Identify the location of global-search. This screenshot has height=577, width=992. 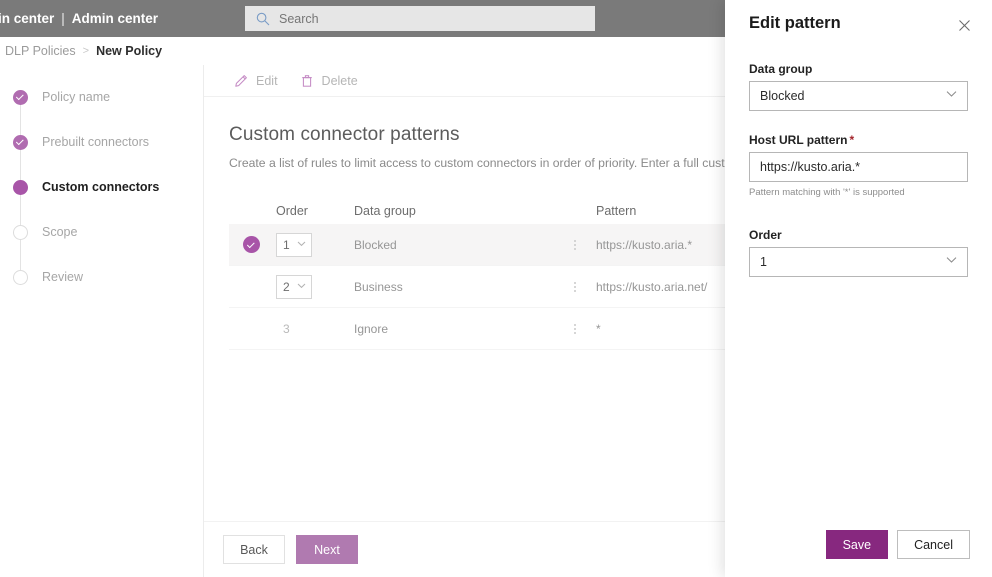
(420, 18).